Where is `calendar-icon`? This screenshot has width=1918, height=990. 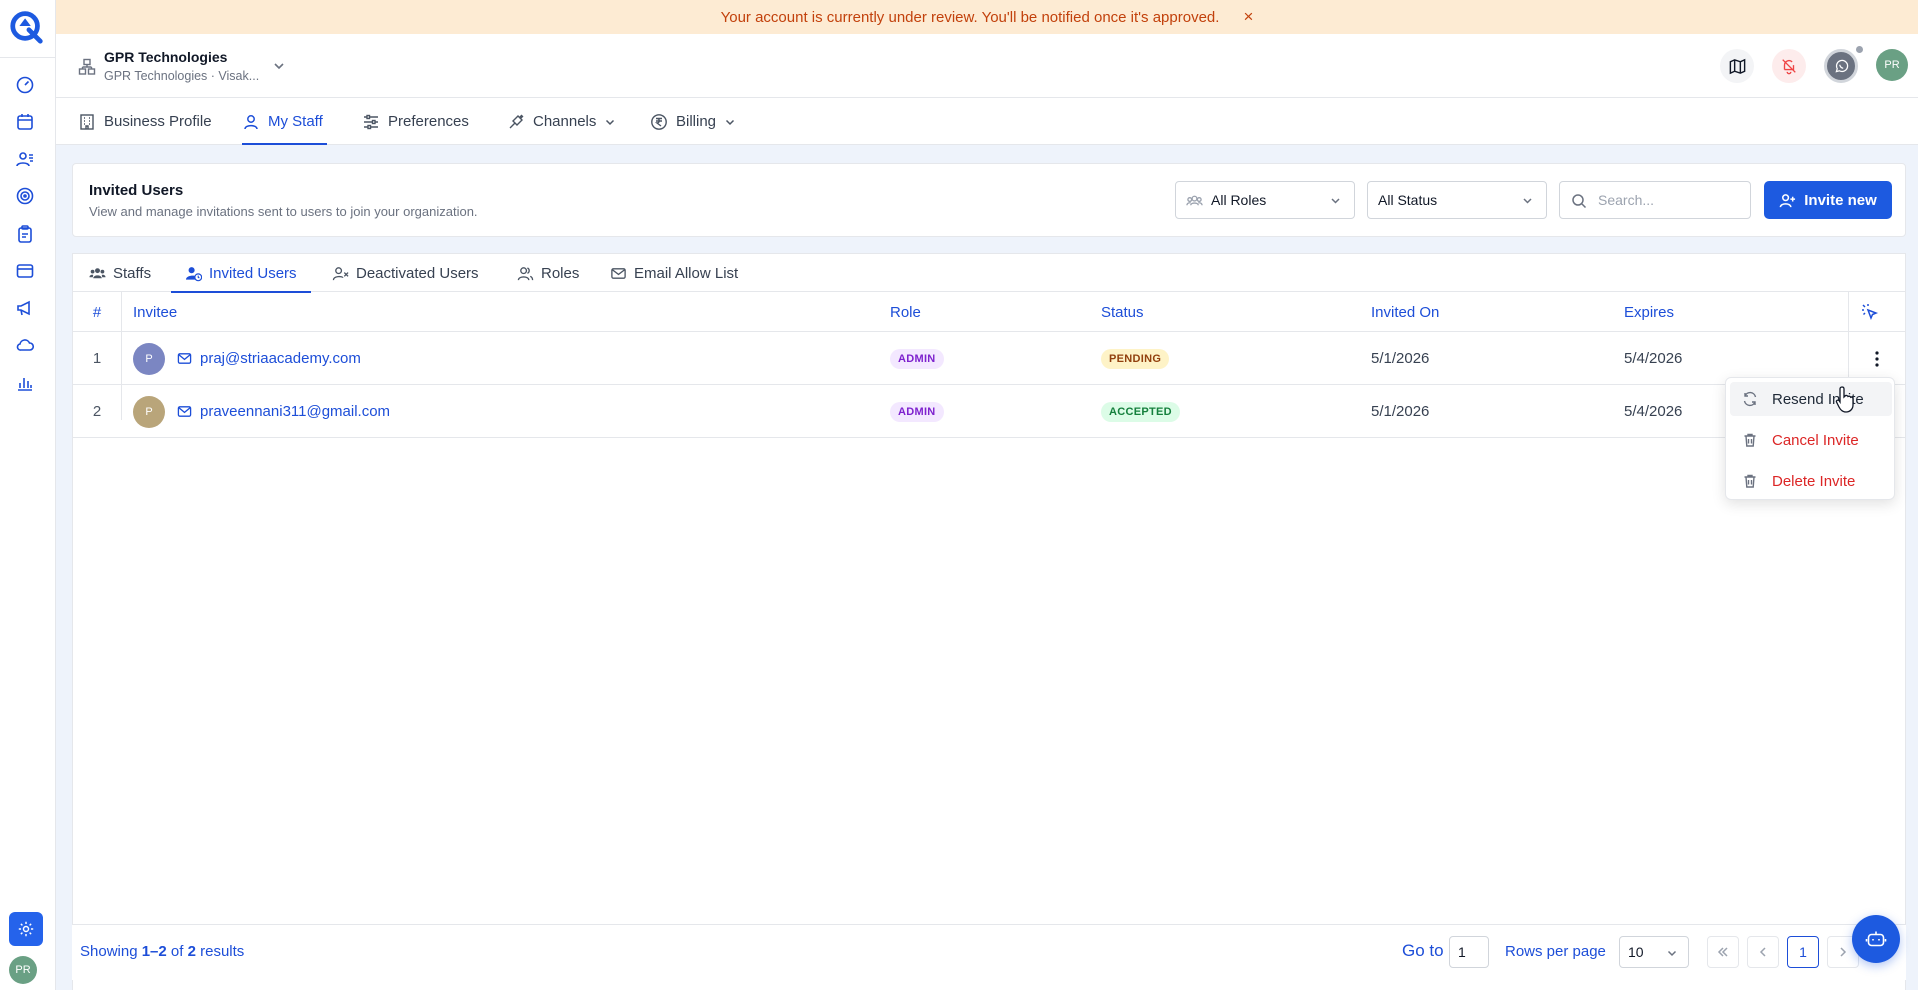 calendar-icon is located at coordinates (25, 122).